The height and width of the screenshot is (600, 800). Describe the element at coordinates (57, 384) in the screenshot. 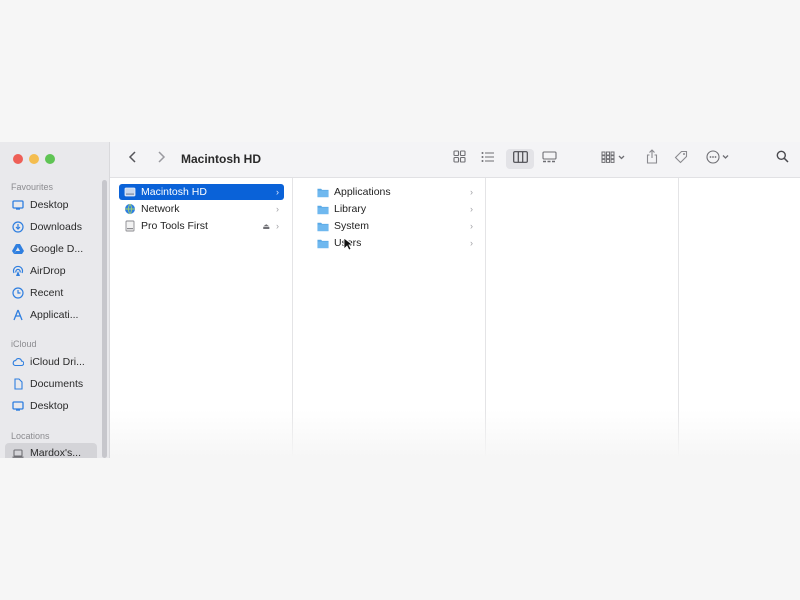

I see `sidebar-item-label: Documents` at that location.